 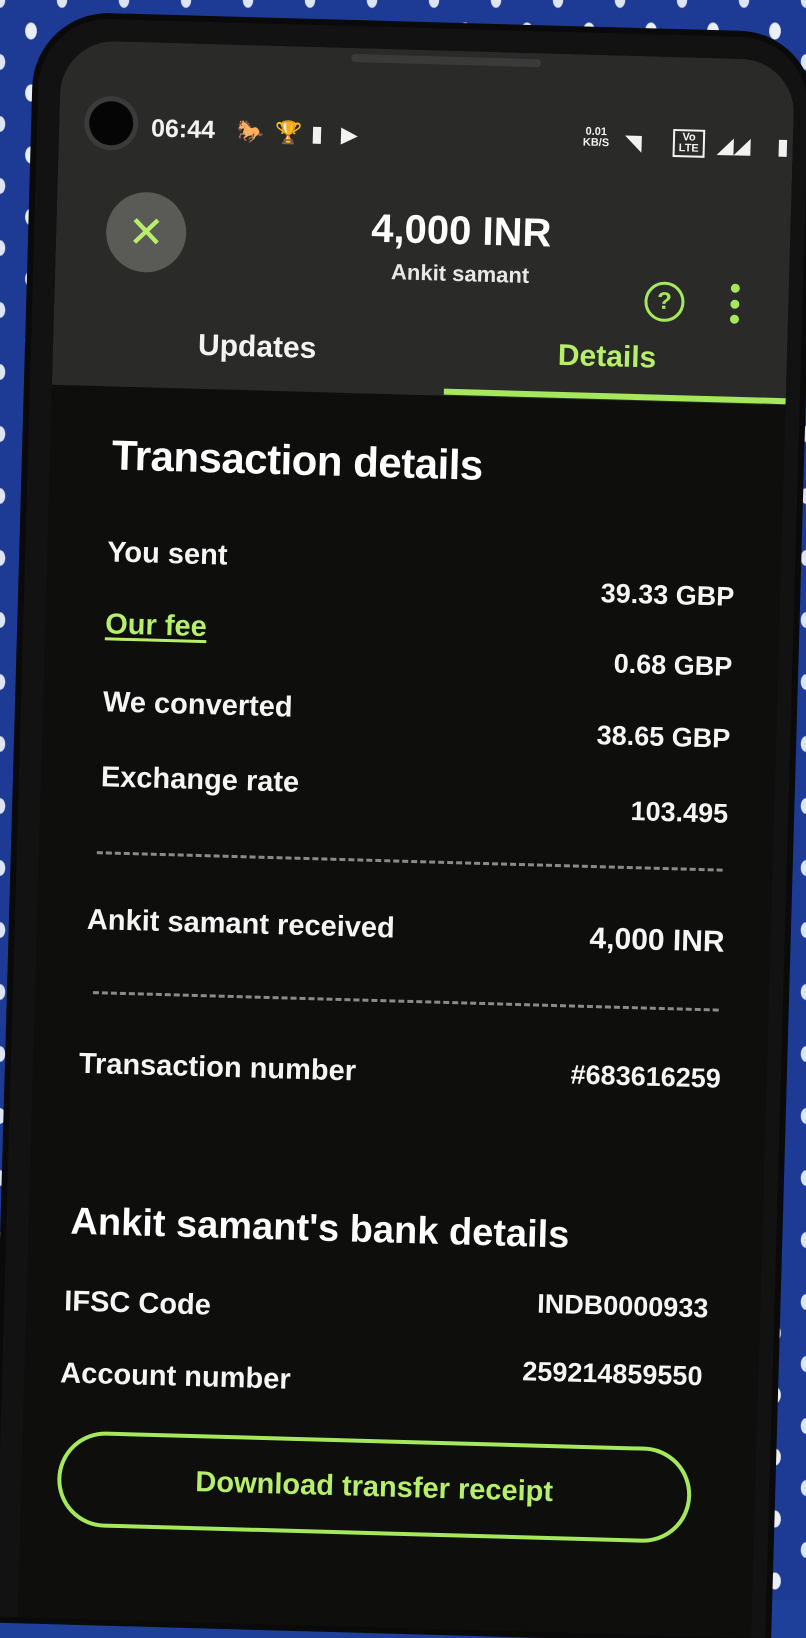 What do you see at coordinates (470, 138) in the screenshot?
I see `status-bar: 06:44 🐎 🏆 ▮ ▶ 0.01 KB/S ◥ Vo LTE ◢◢ ▮` at bounding box center [470, 138].